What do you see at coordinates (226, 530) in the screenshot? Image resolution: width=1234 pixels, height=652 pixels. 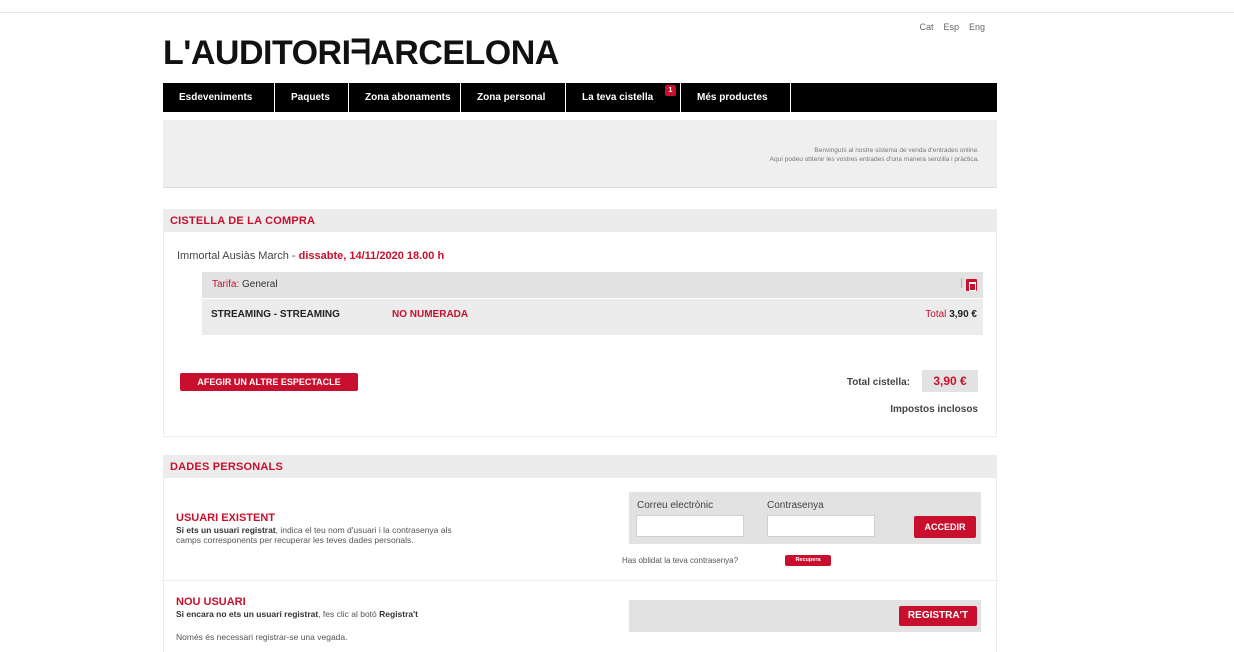 I see `existing-user-text-bold: Si ets un usuari registrat` at bounding box center [226, 530].